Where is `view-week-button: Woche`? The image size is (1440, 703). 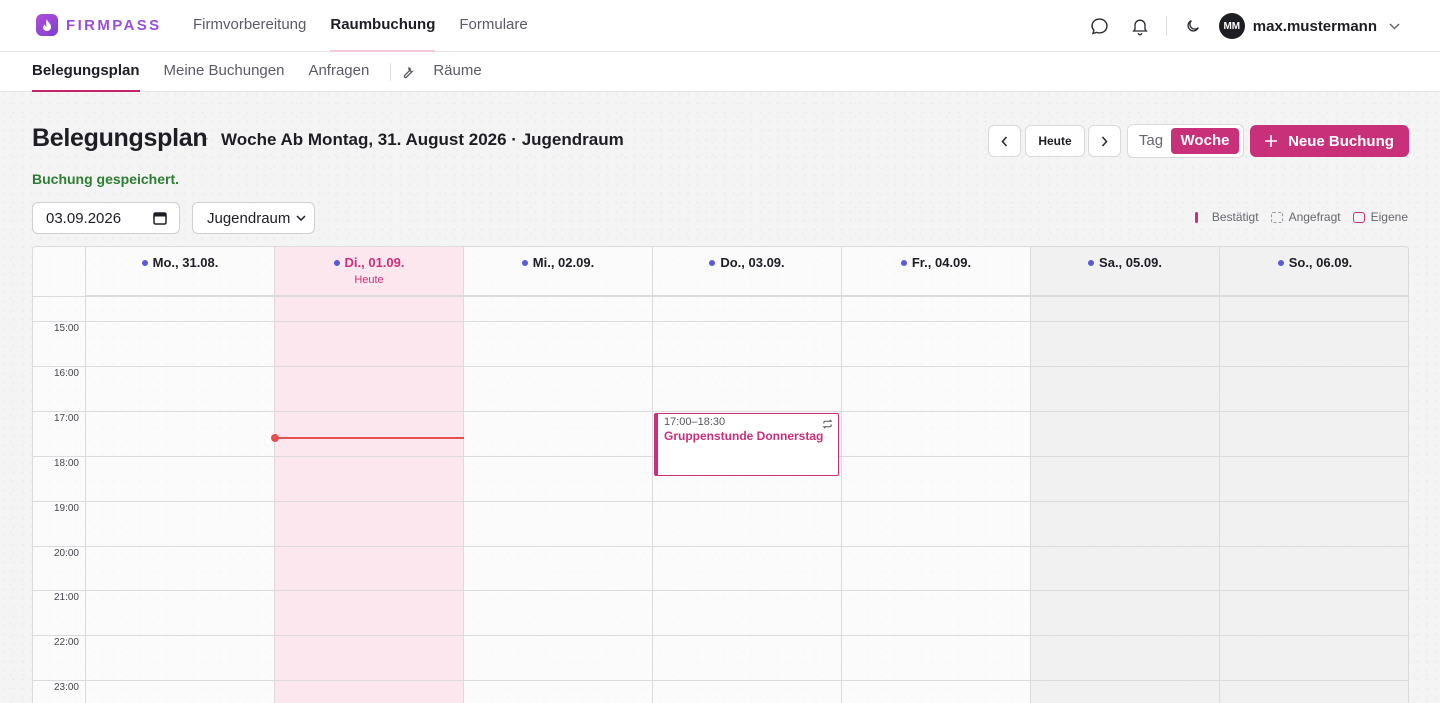 view-week-button: Woche is located at coordinates (1205, 141).